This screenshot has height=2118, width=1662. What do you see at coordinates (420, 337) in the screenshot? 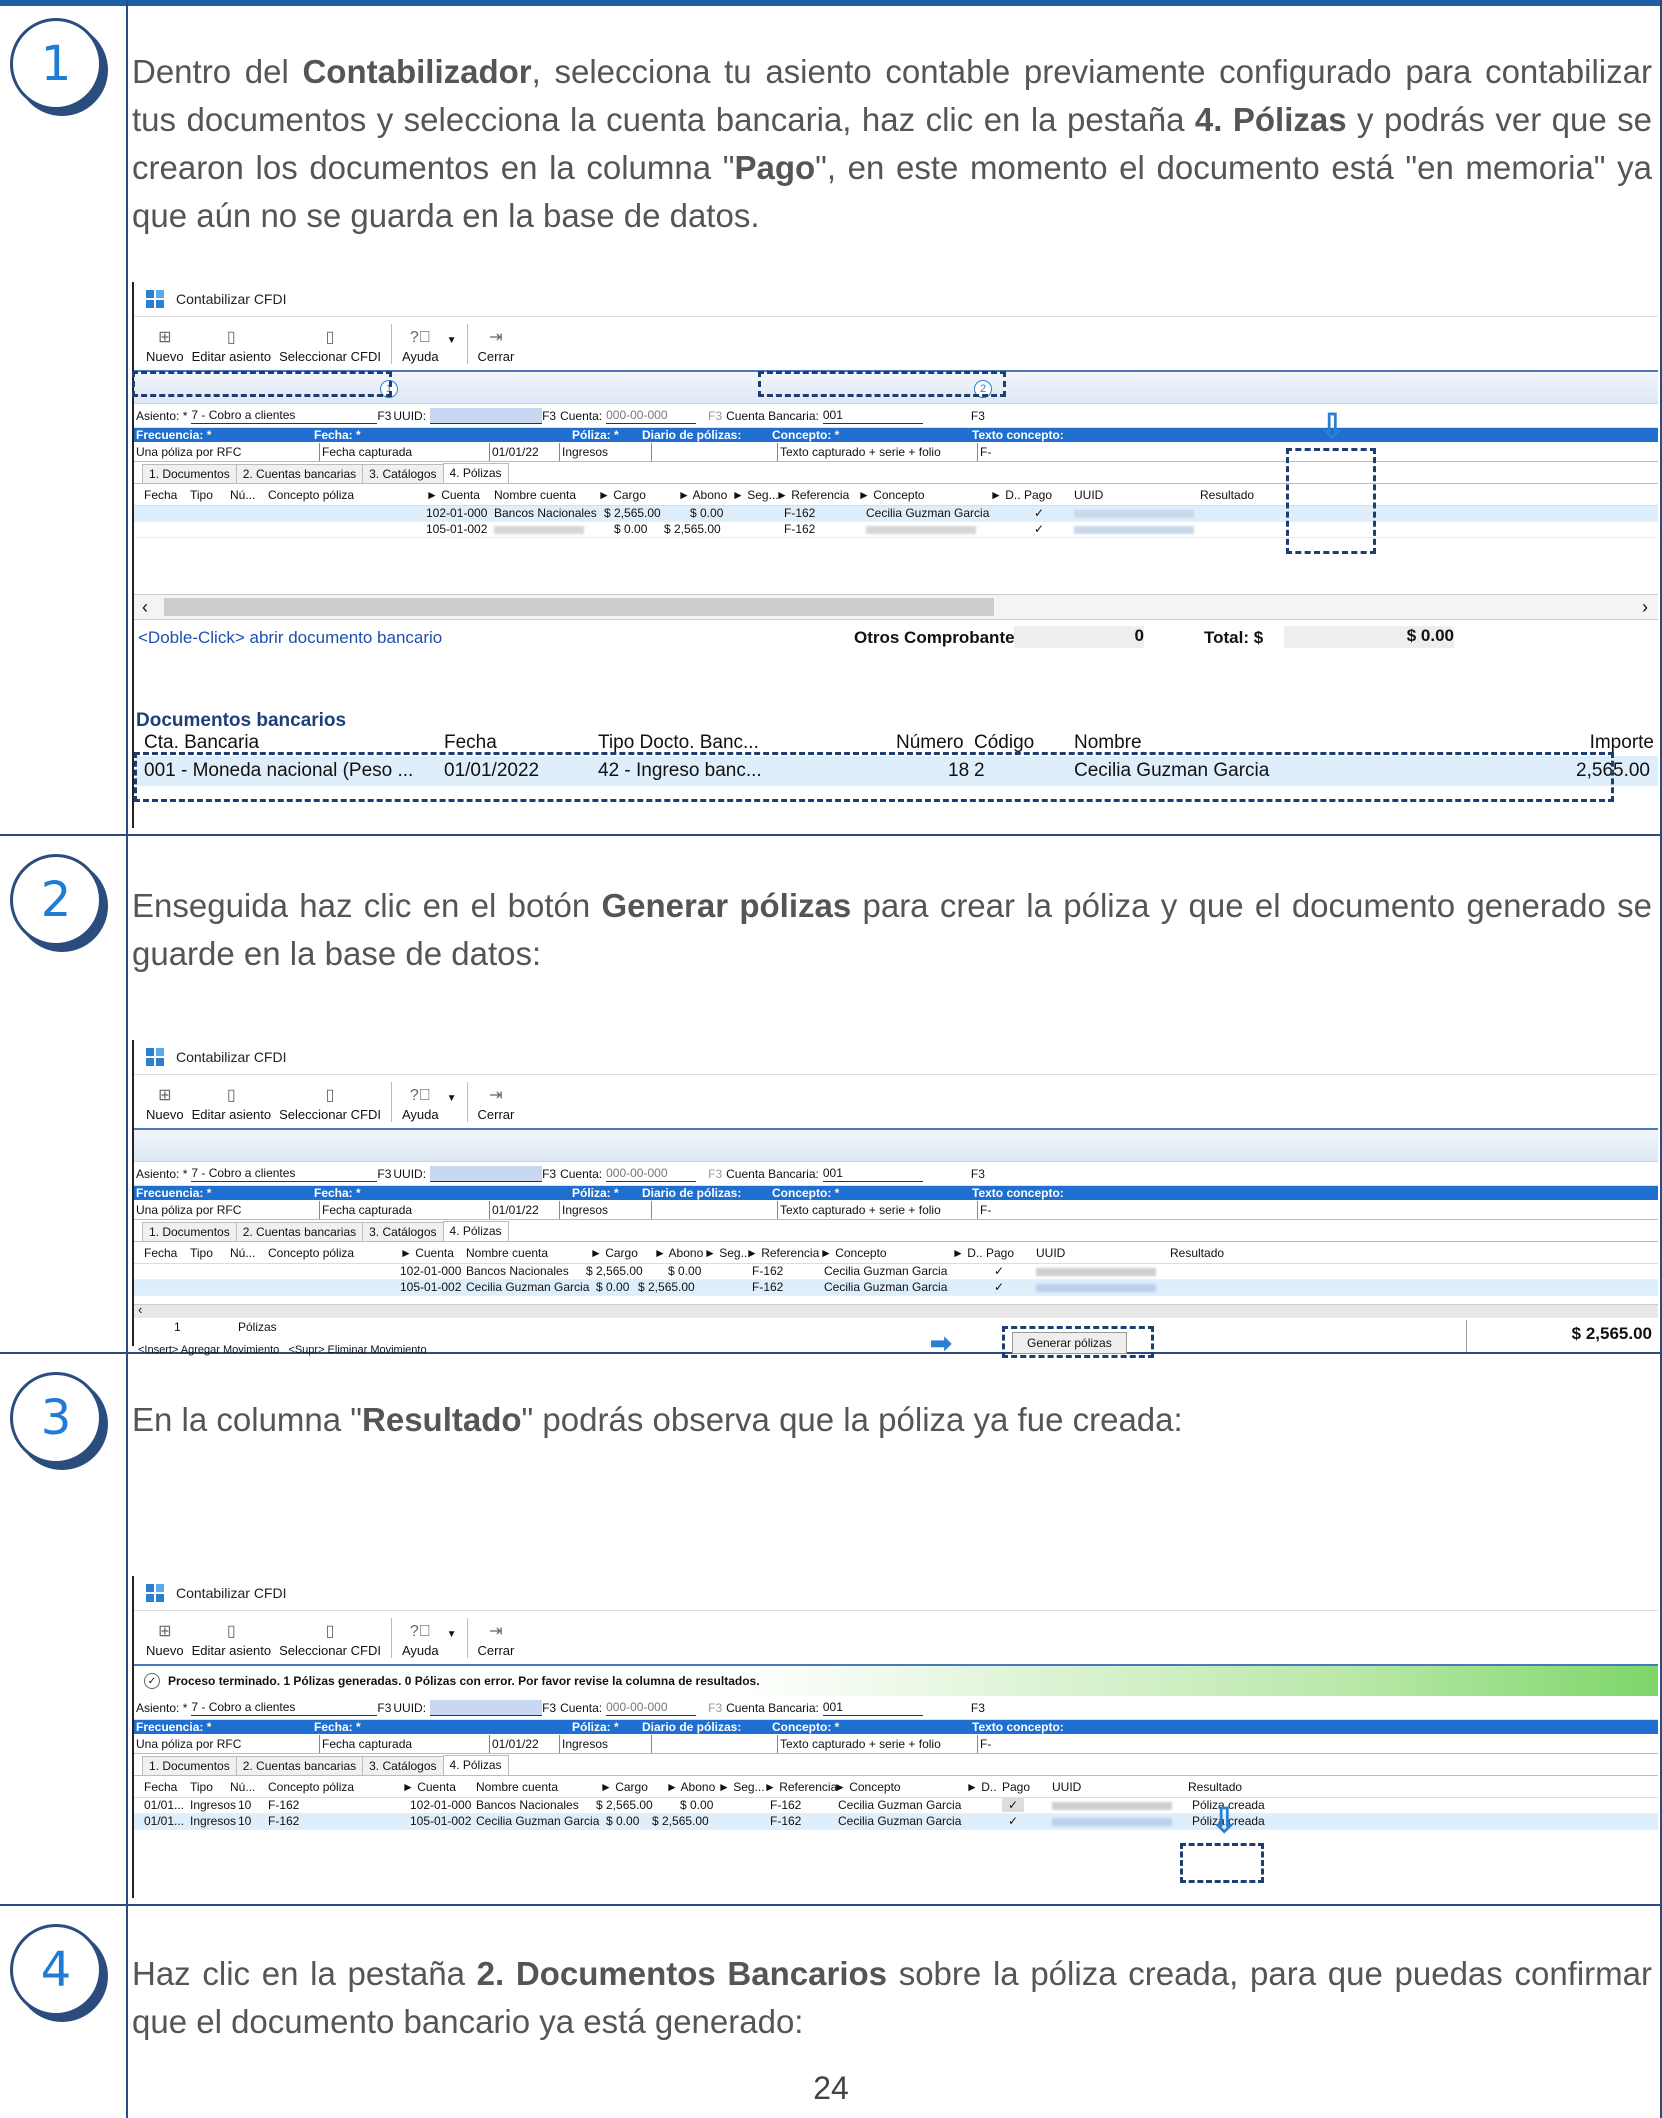
I see `help-icon: ?⃝` at bounding box center [420, 337].